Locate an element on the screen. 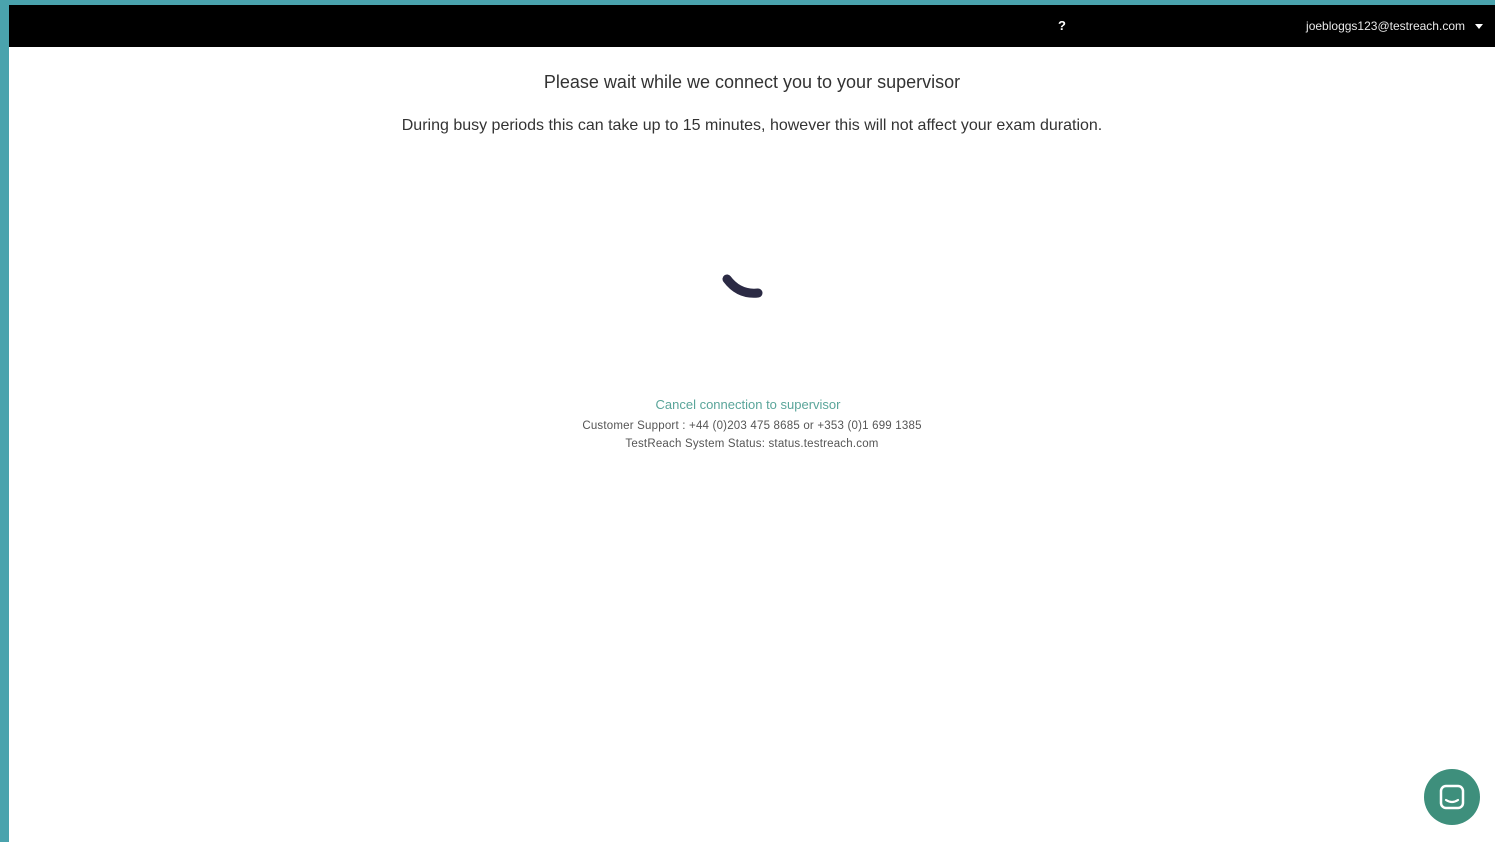  chat-launcher-button is located at coordinates (1452, 797).